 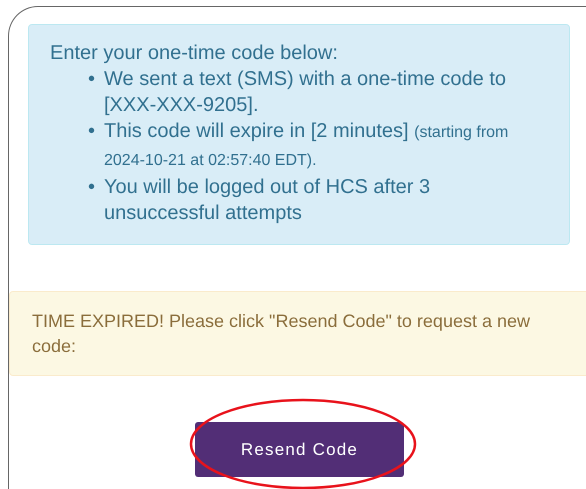 I want to click on resend-code-button: Resend Code, so click(x=299, y=449).